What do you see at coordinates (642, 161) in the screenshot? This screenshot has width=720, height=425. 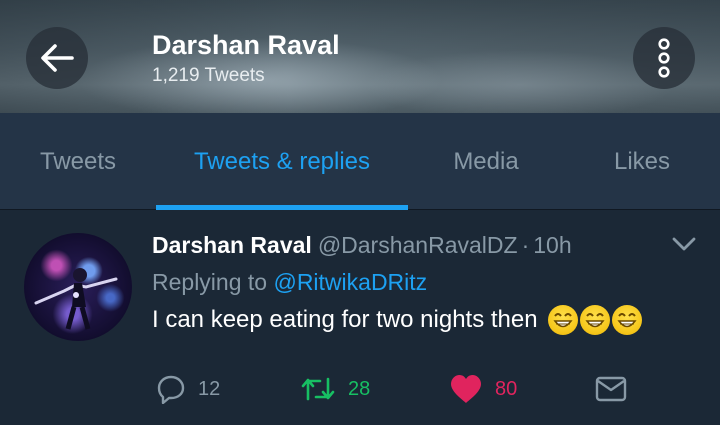 I see `tab-likes: Likes` at bounding box center [642, 161].